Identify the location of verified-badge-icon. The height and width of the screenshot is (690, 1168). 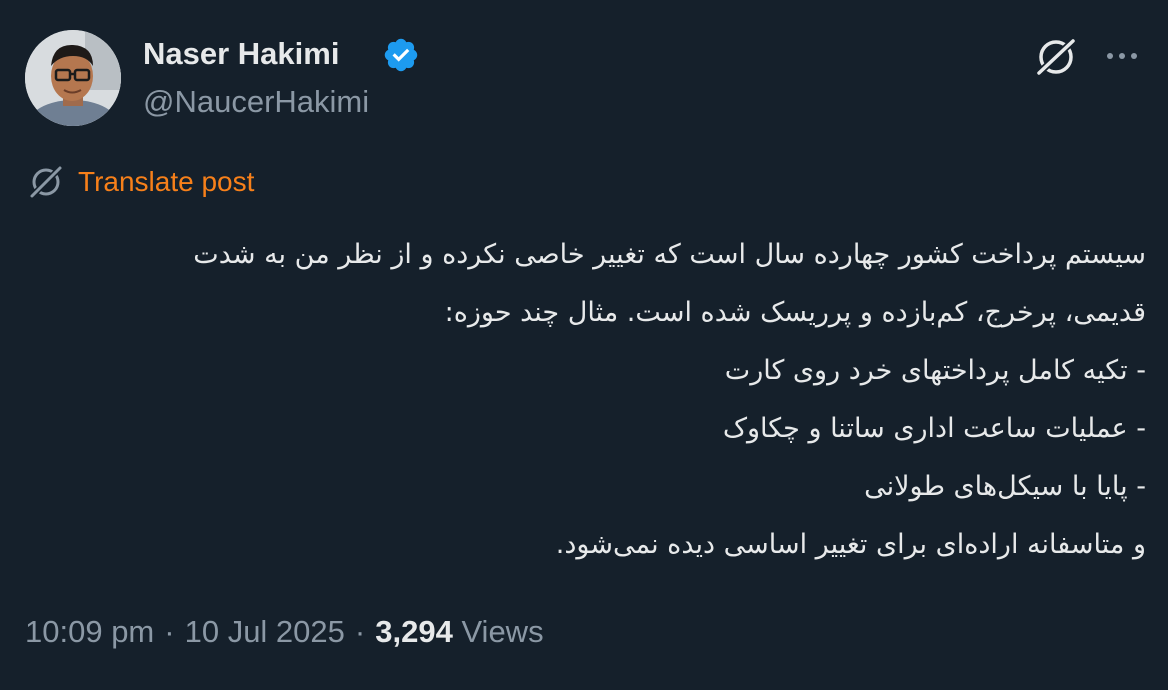
(401, 55).